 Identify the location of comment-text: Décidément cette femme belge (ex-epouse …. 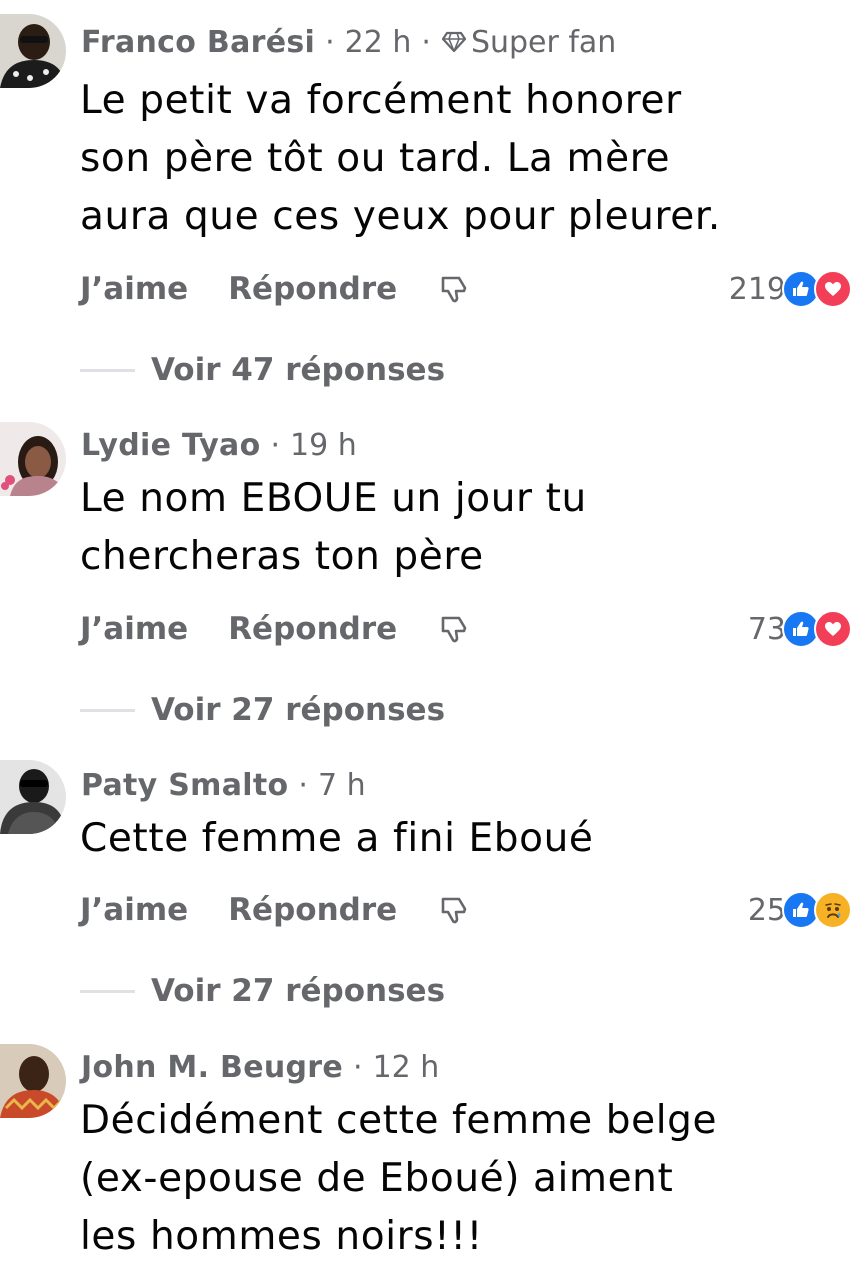
(398, 1179).